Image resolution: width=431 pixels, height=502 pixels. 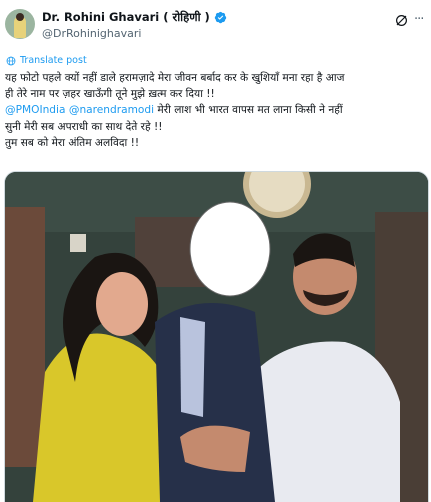 What do you see at coordinates (20, 24) in the screenshot?
I see `author-avatar` at bounding box center [20, 24].